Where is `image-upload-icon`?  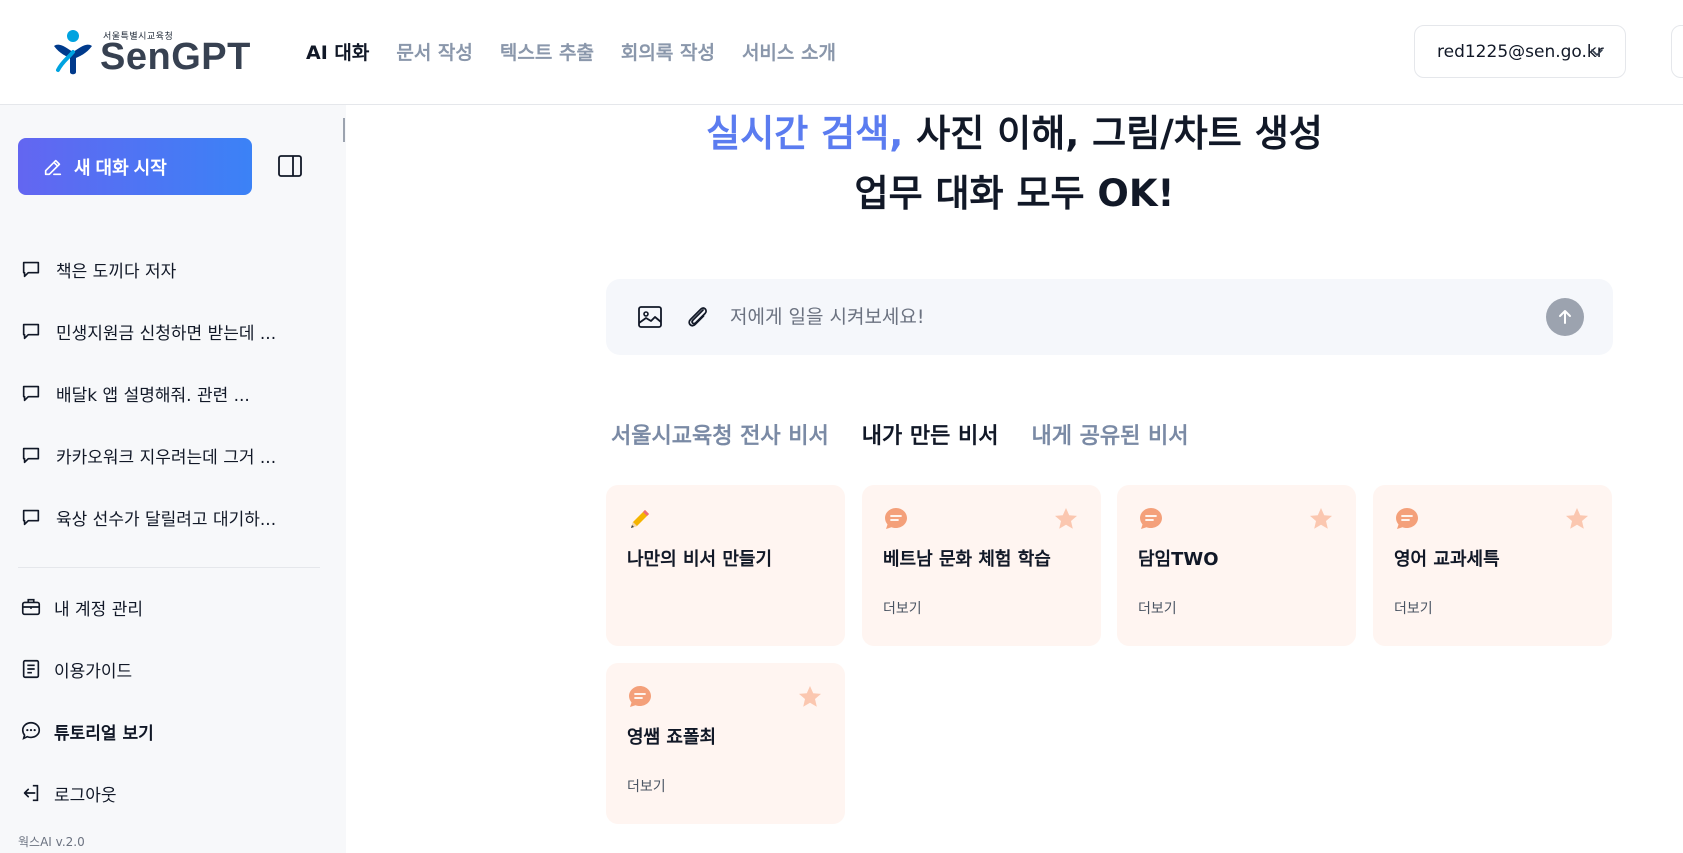 image-upload-icon is located at coordinates (650, 317).